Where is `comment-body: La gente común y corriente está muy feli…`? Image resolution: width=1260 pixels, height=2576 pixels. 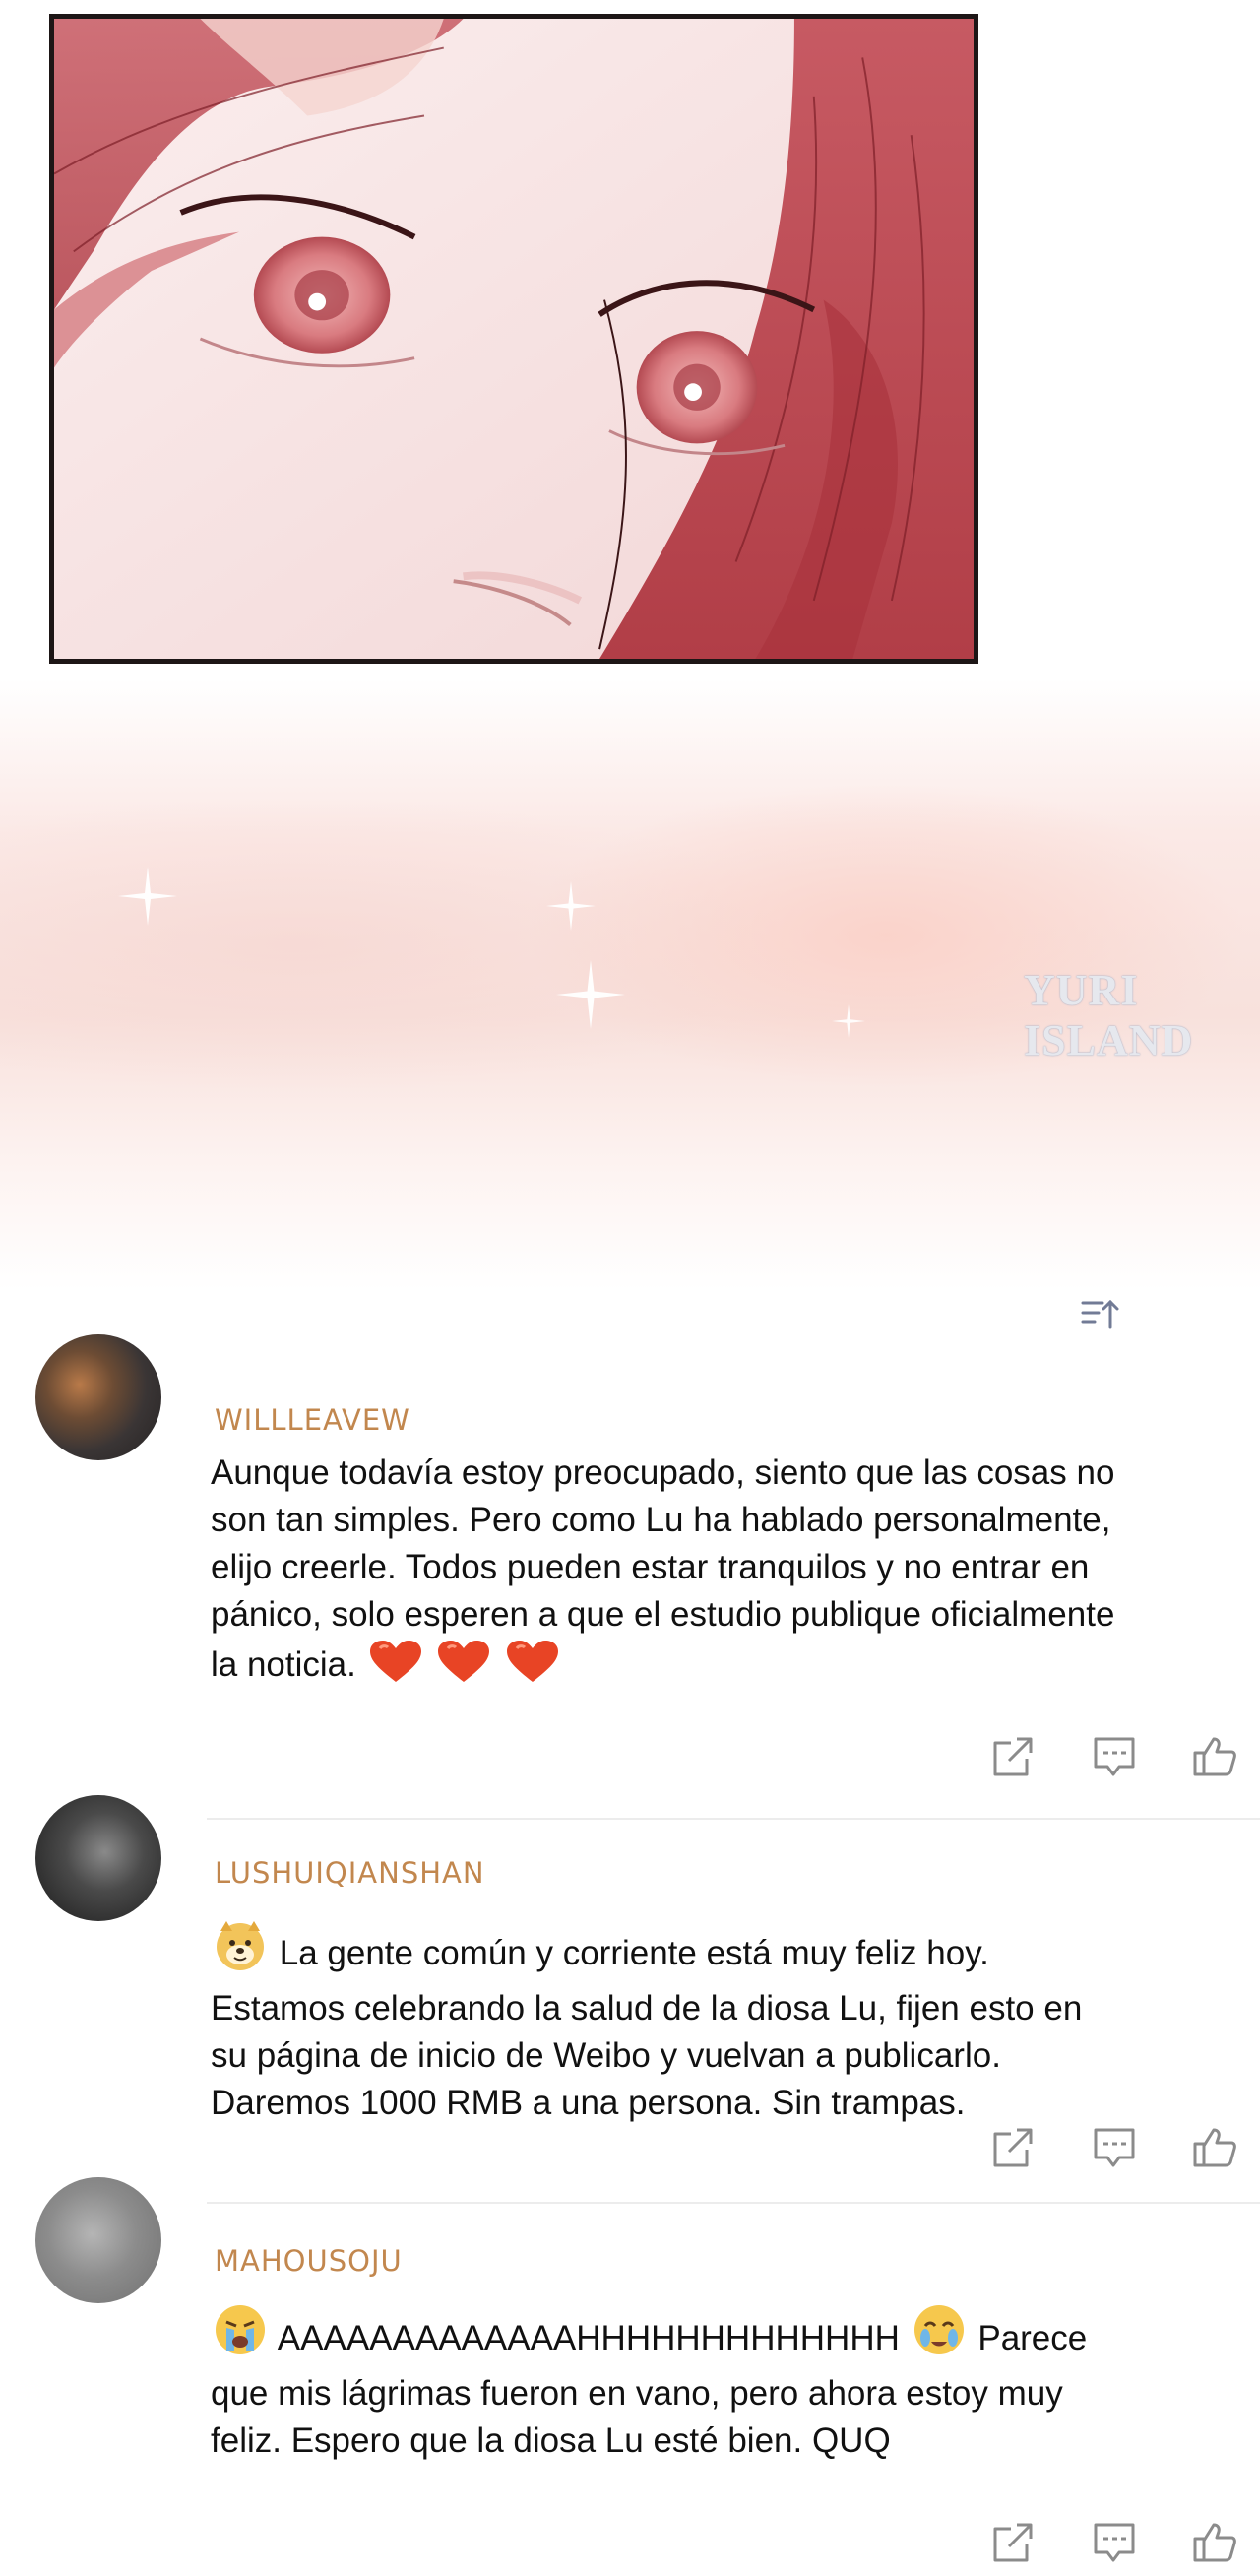 comment-body: La gente común y corriente está muy feli… is located at coordinates (647, 2028).